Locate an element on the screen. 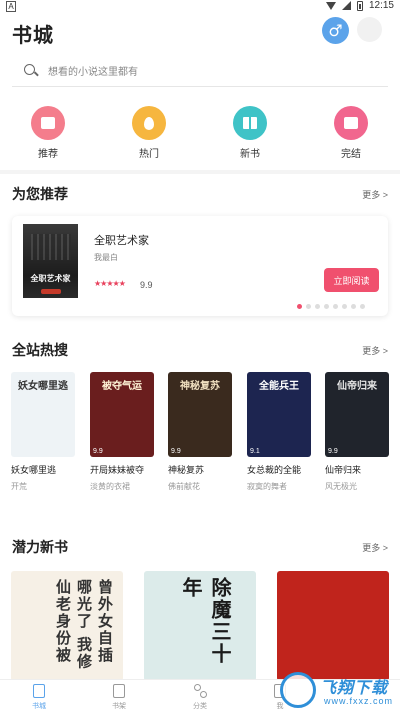 This screenshot has width=400, height=715. male-icon: ♂ is located at coordinates (335, 30).